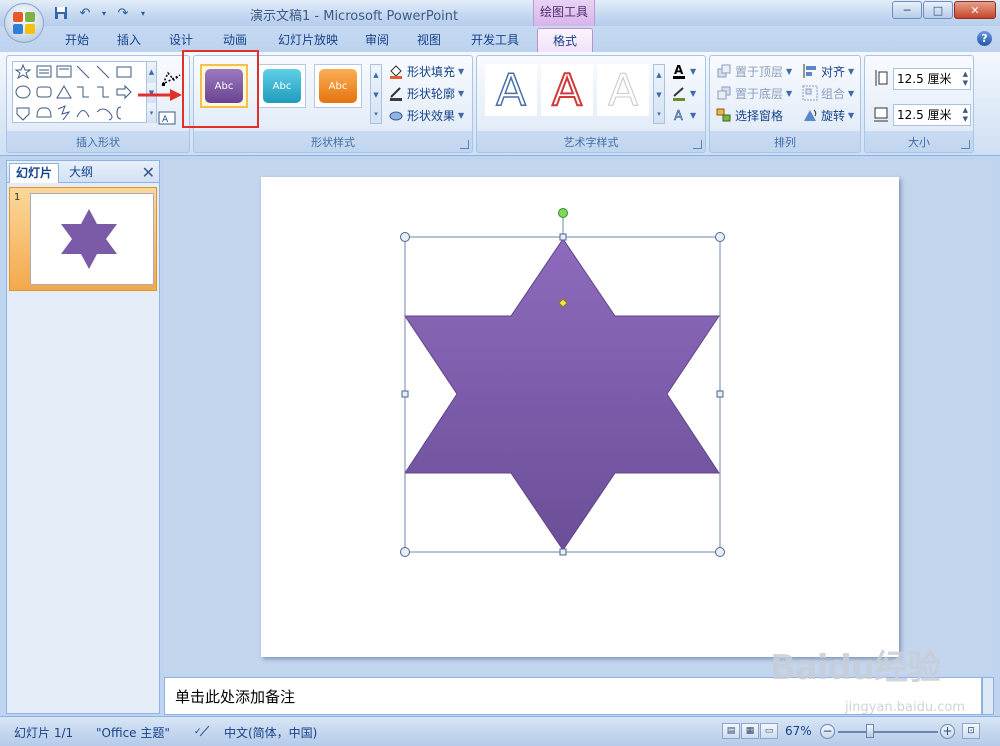  I want to click on group-insert-shapes: ▲ ▼ ▾ A 插入形状, so click(98, 104).